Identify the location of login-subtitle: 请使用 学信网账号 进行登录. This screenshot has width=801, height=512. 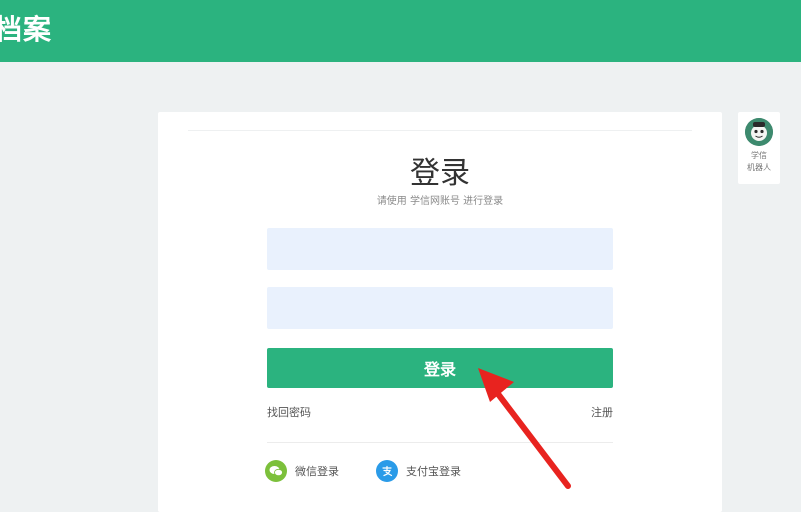
(440, 201).